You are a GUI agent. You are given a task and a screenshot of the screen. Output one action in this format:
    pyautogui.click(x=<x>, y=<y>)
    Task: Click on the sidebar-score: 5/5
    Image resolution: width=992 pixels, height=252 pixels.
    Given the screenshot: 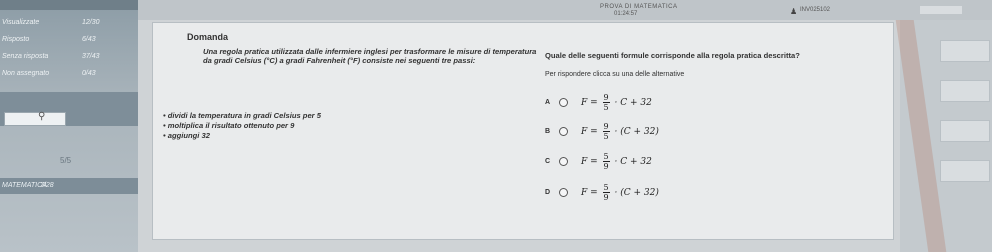 What is the action you would take?
    pyautogui.click(x=66, y=160)
    